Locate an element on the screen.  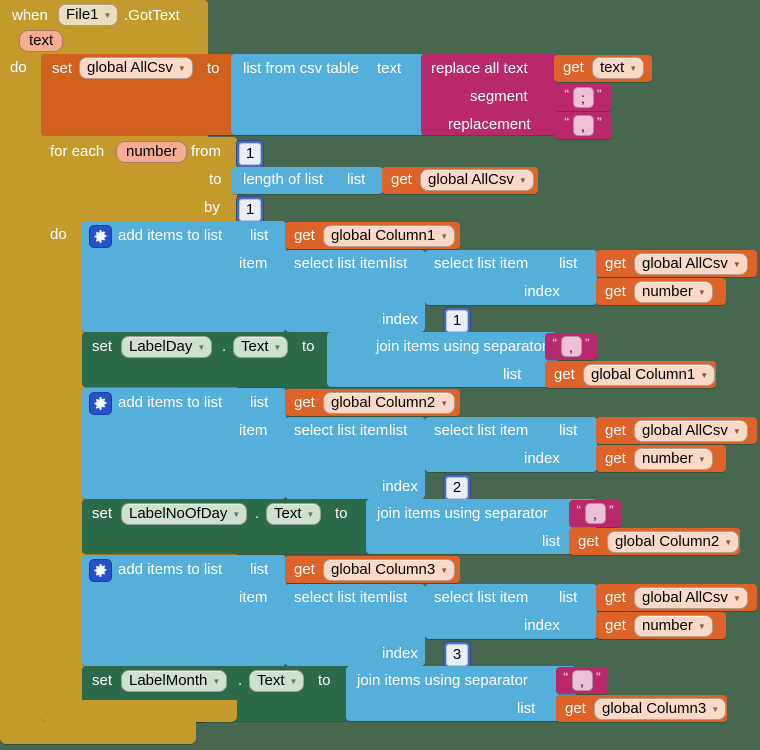
get-text-variable-label: text is located at coordinates (612, 67).